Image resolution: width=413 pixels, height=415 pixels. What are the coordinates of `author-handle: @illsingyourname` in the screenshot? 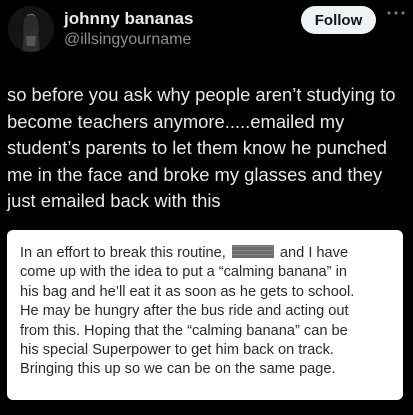 It's located at (127, 40).